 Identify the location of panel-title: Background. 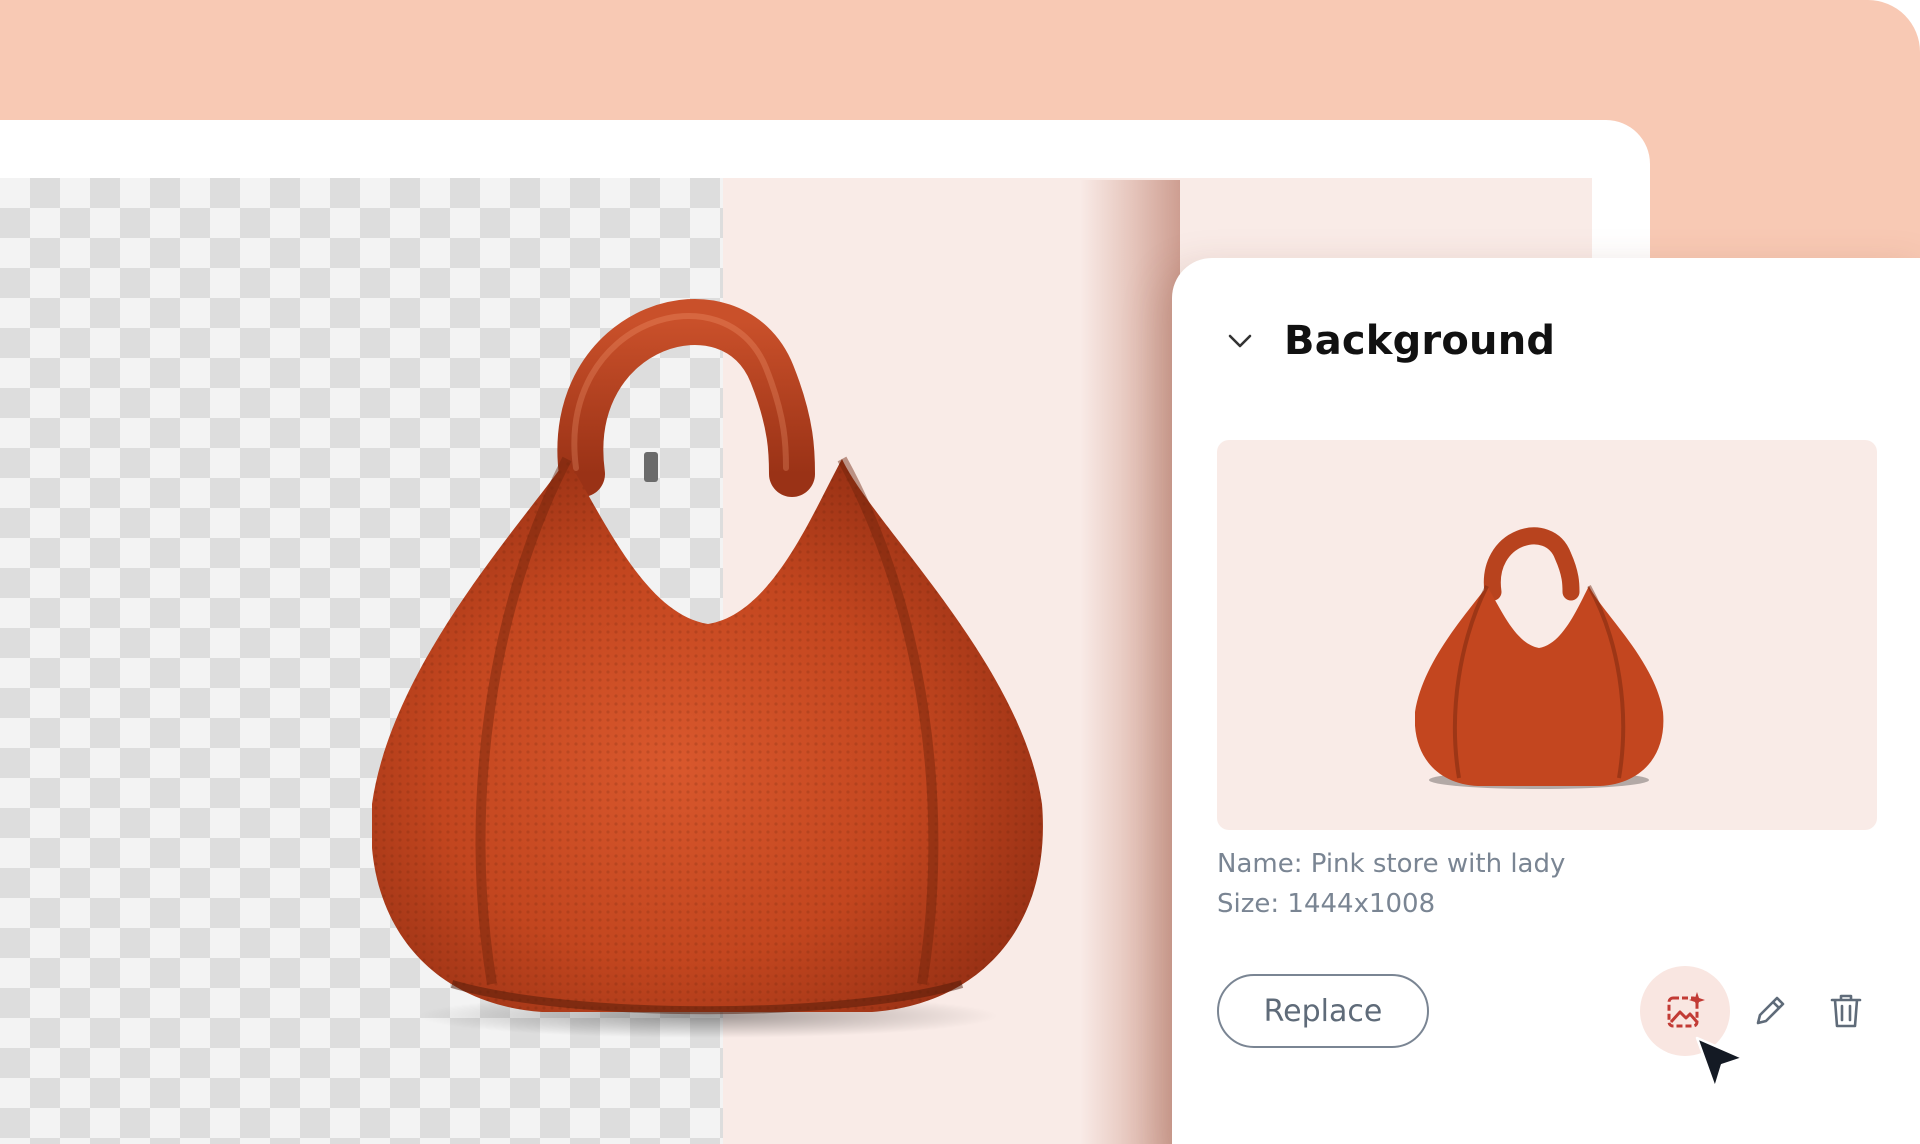
(1420, 341).